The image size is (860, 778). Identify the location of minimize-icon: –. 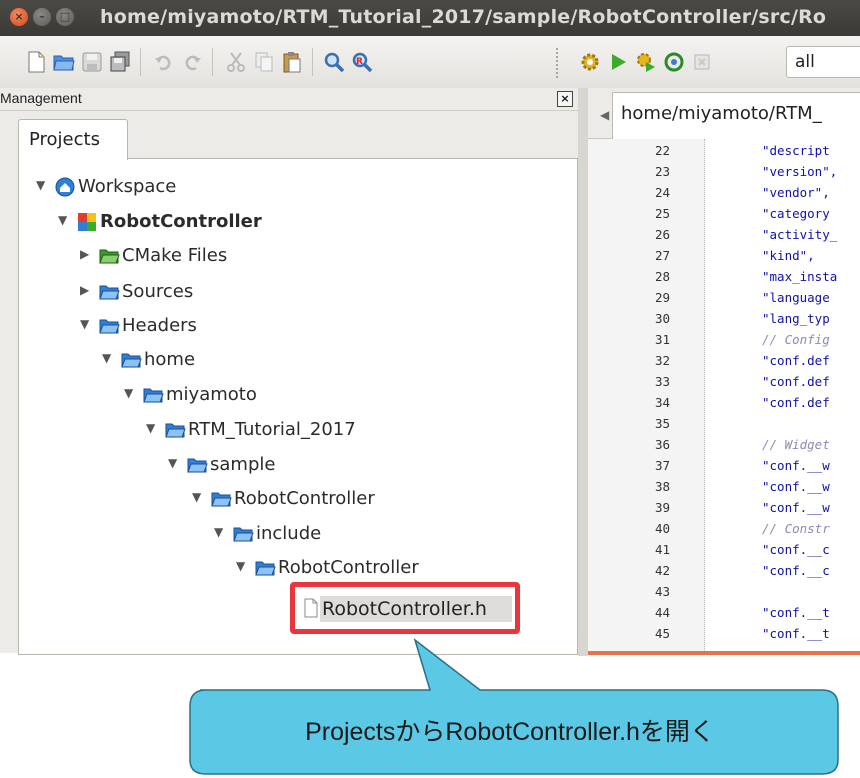
(42, 16).